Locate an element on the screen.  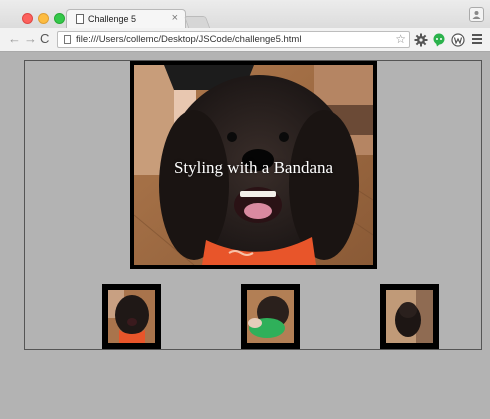
thumbnail-dog-bandana is located at coordinates (131, 316).